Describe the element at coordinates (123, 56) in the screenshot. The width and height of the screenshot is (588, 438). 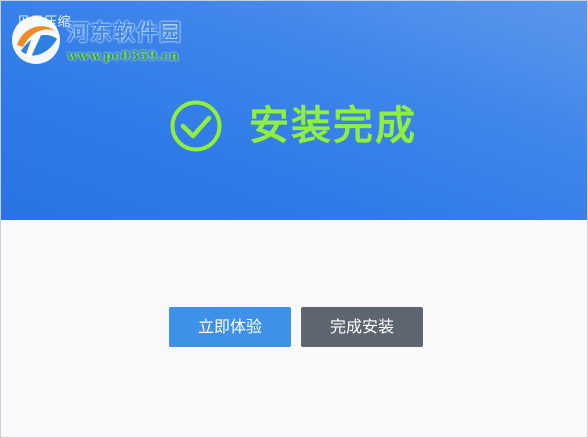
I see `watermark-site-url: www.pc0359.cn` at that location.